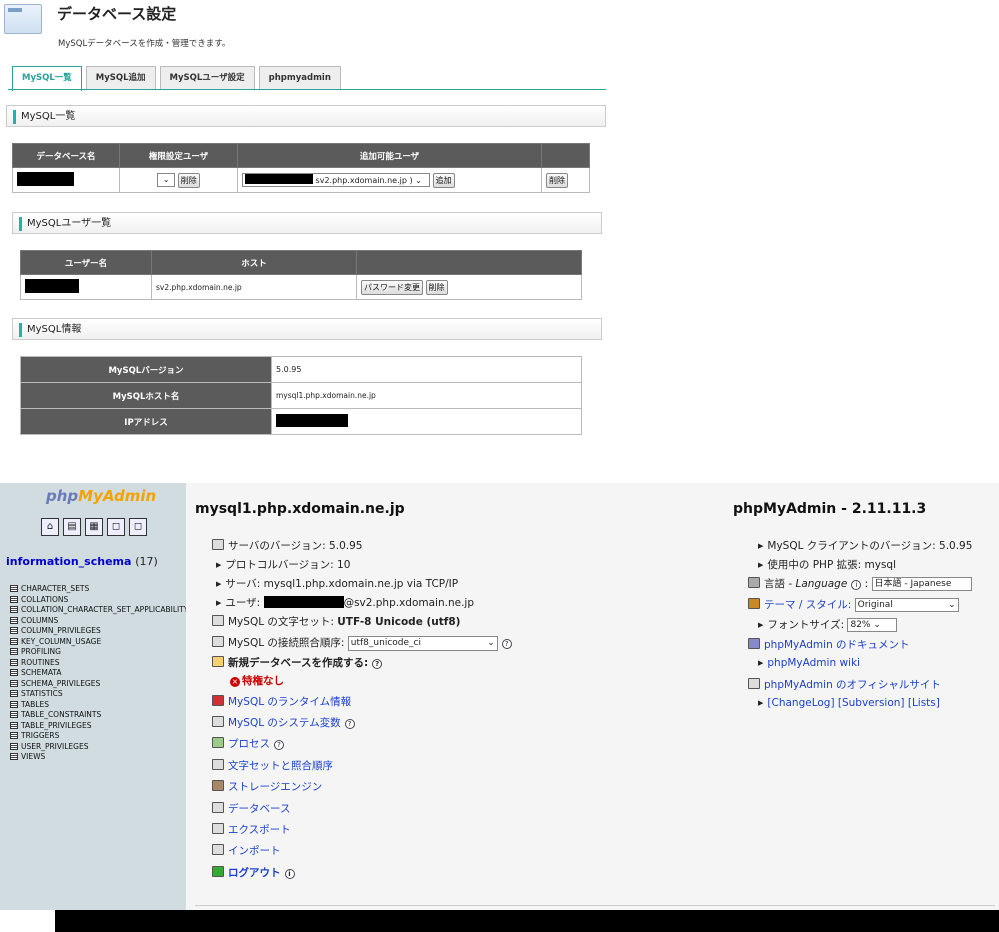 The width and height of the screenshot is (999, 932). I want to click on table-list-item: TABLES, so click(98, 705).